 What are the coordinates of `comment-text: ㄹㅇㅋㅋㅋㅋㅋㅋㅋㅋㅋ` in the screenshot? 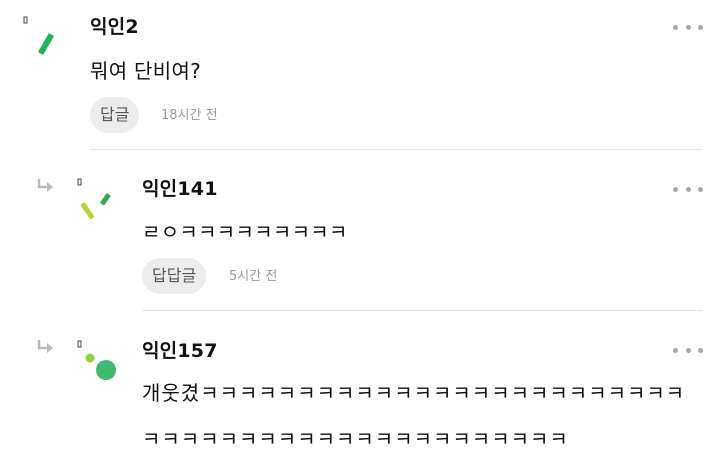 It's located at (245, 232).